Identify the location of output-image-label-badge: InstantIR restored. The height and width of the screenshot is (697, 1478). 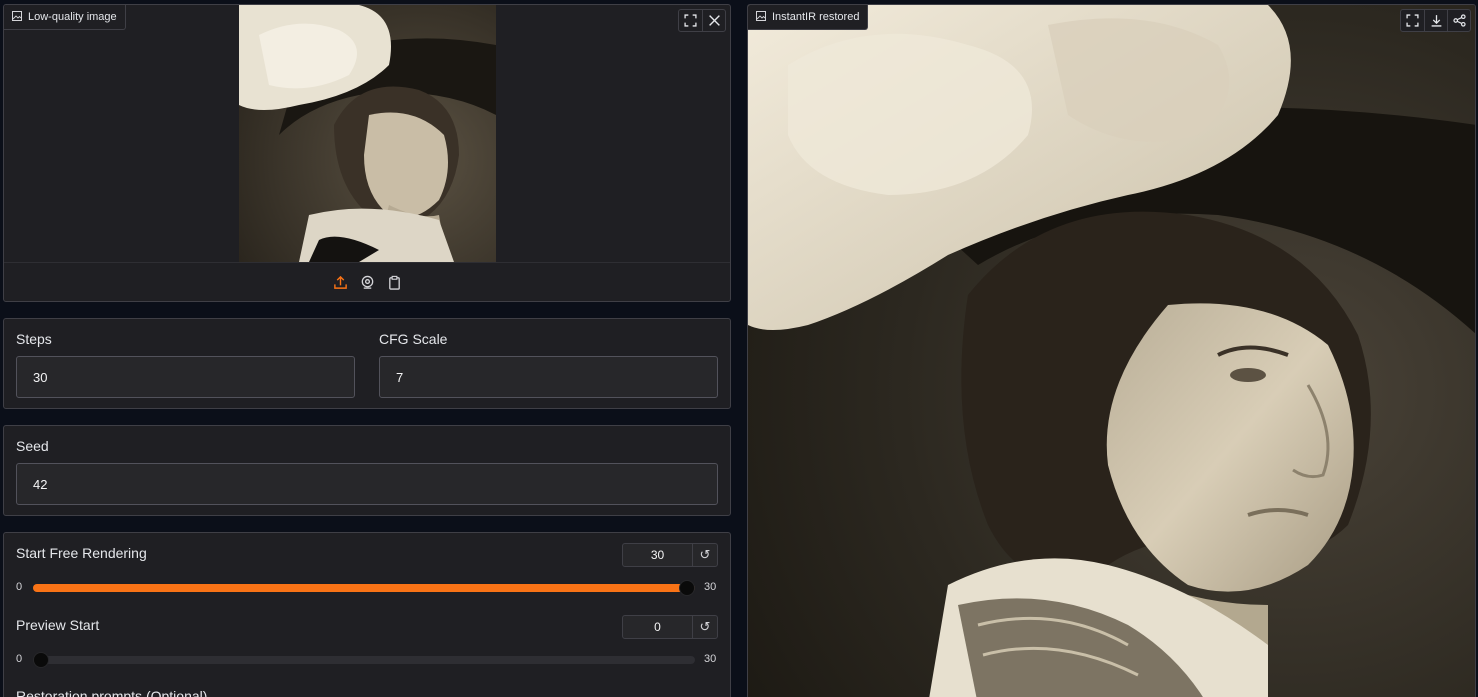
(808, 17).